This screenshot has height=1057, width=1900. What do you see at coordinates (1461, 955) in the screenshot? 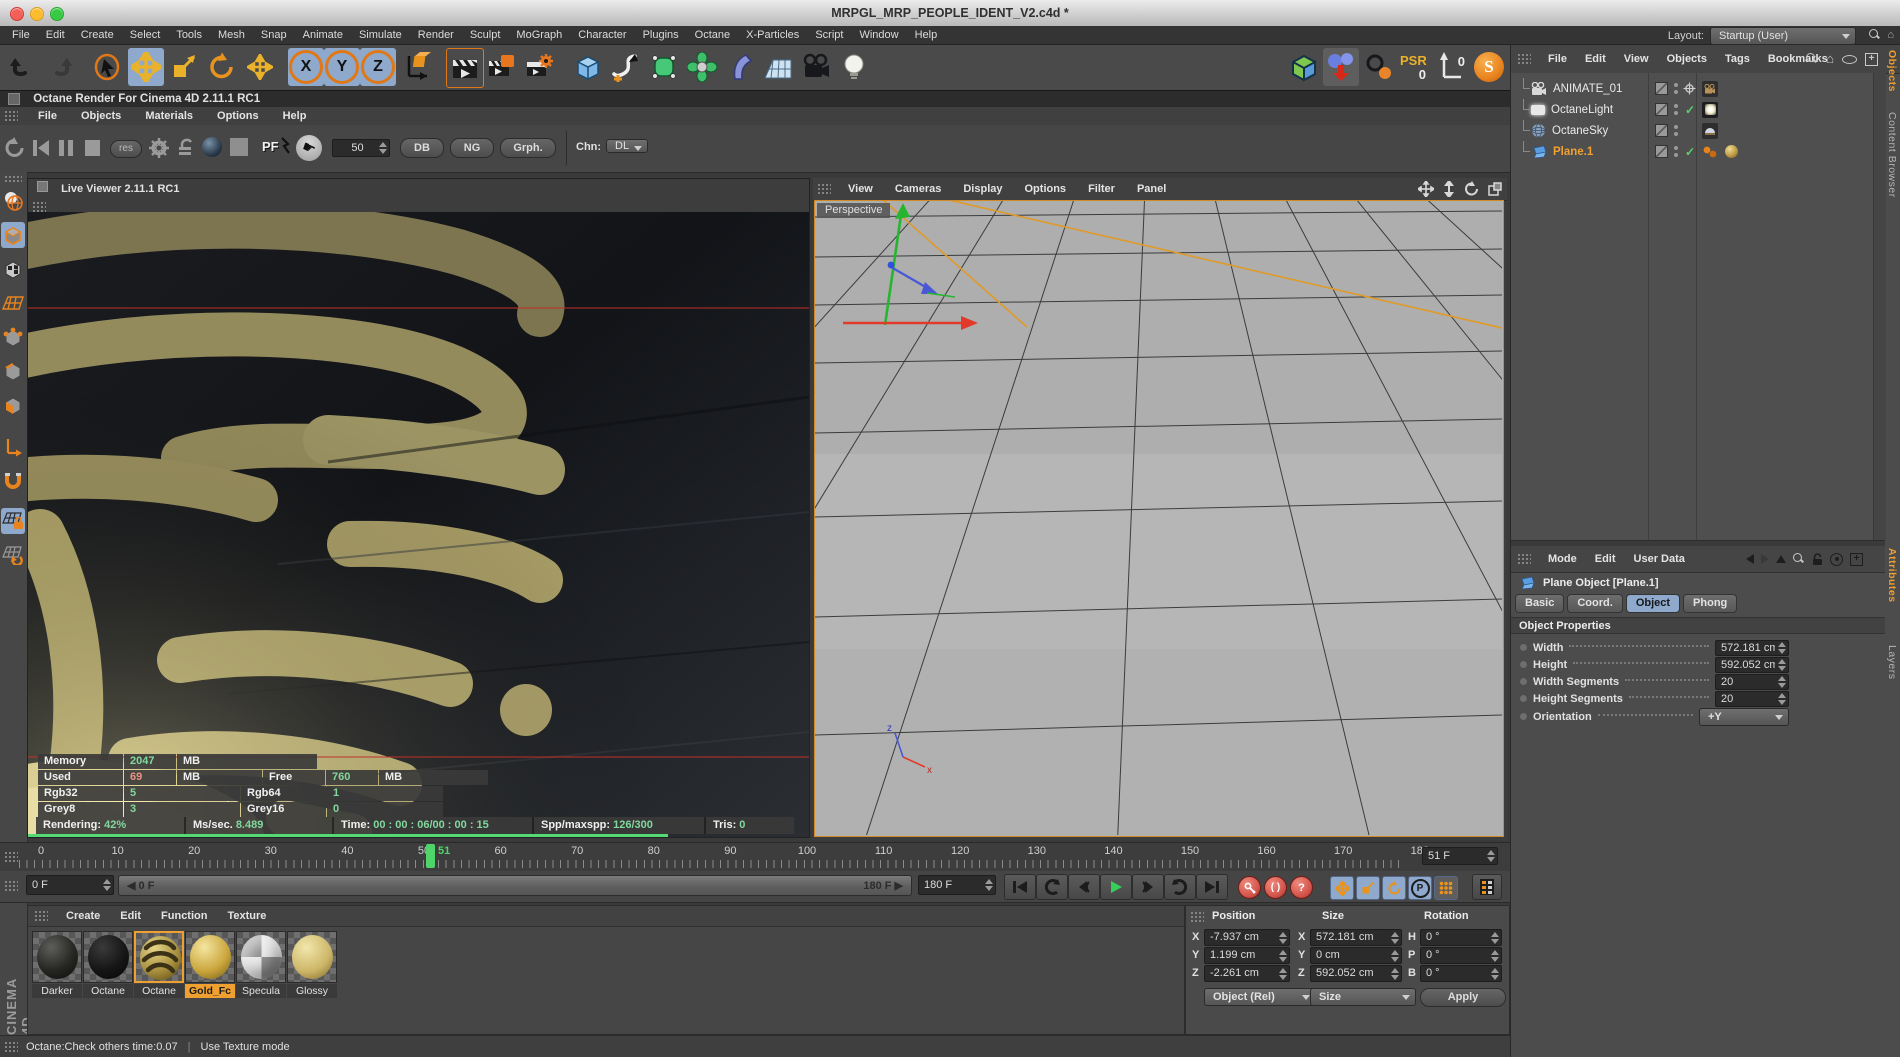
I see `rotation-p-field: 0 °` at bounding box center [1461, 955].